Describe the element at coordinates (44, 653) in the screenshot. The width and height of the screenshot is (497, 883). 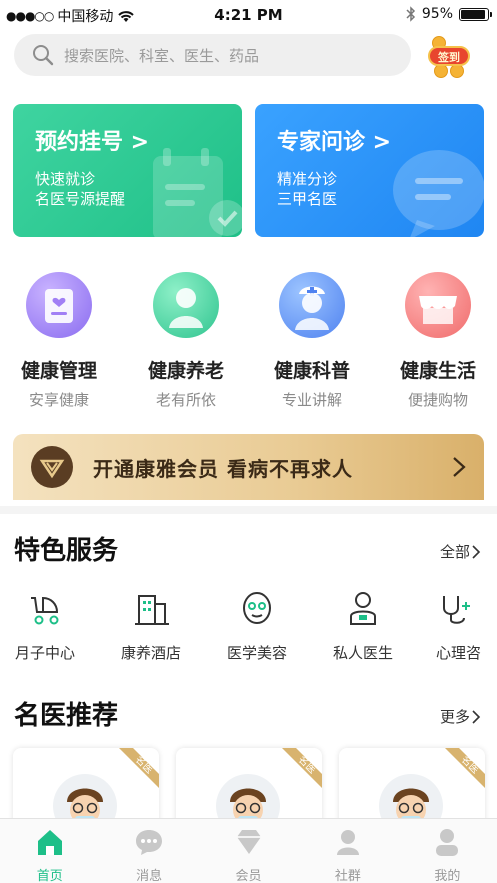
I see `service-label: 月子中心` at that location.